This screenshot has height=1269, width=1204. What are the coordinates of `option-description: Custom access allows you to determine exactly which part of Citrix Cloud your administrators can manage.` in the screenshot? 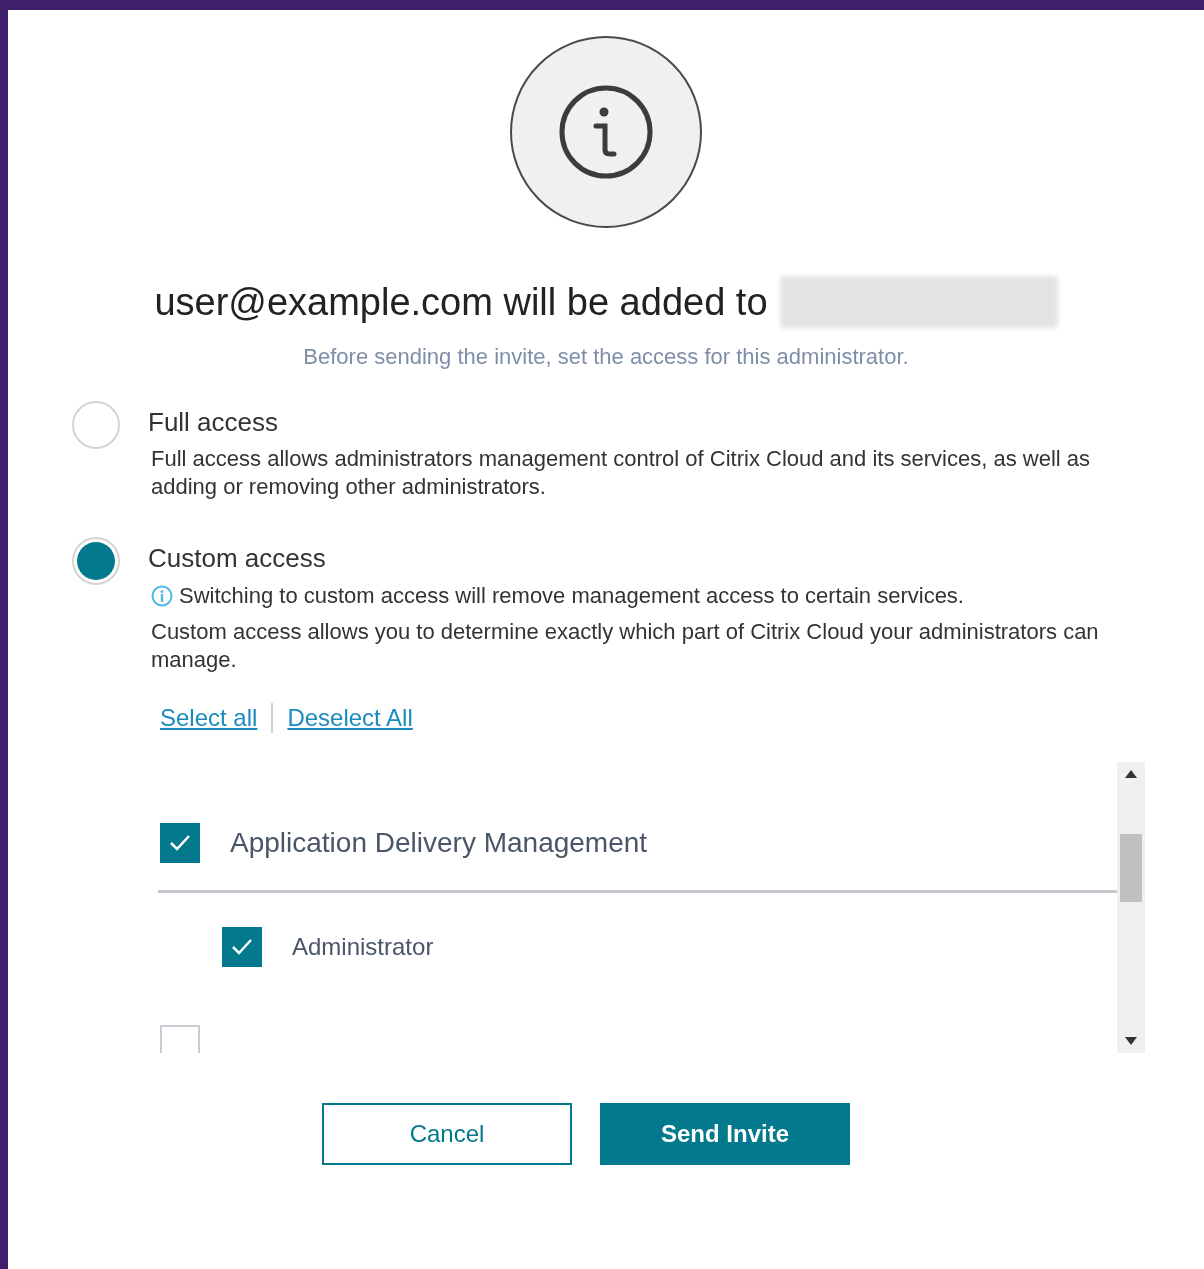 It's located at (625, 646).